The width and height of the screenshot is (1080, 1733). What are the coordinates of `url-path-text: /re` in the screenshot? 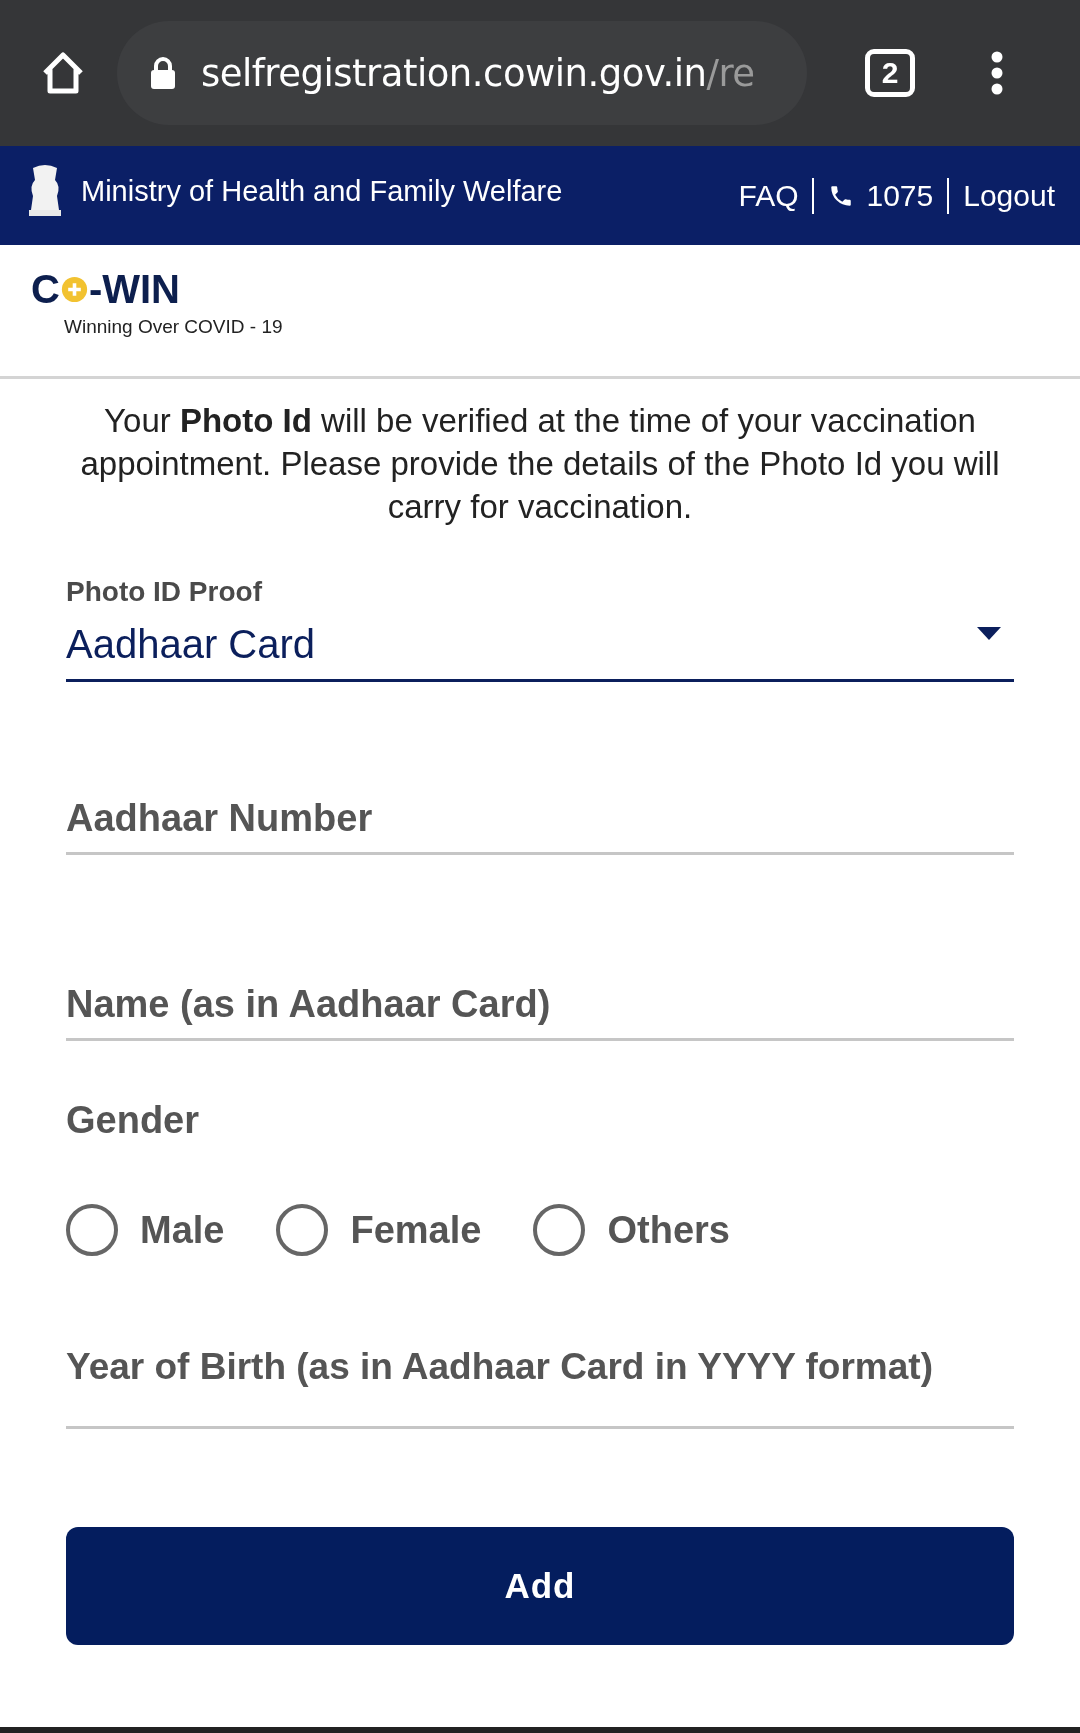 It's located at (730, 73).